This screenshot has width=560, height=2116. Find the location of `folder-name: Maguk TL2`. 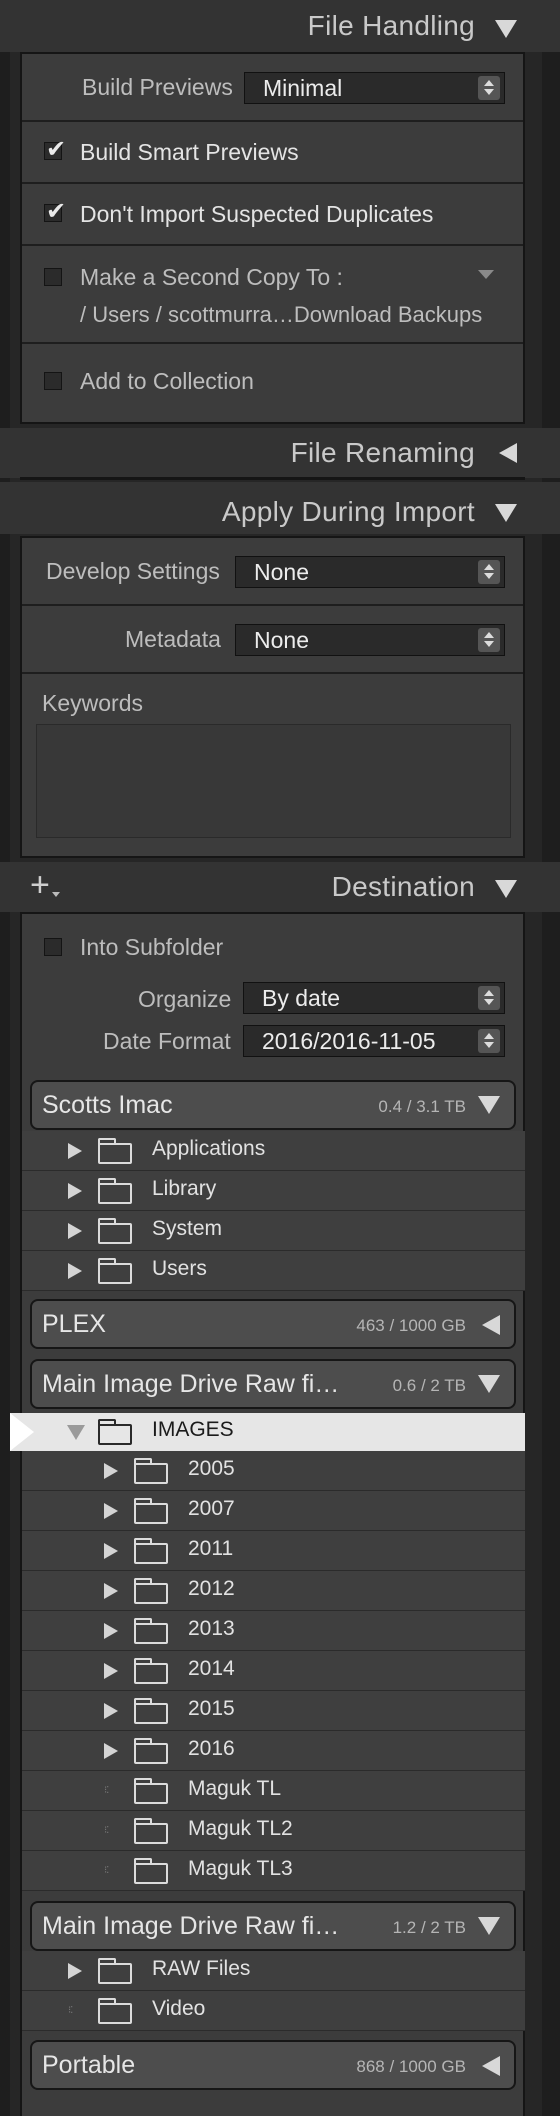

folder-name: Maguk TL2 is located at coordinates (240, 1828).